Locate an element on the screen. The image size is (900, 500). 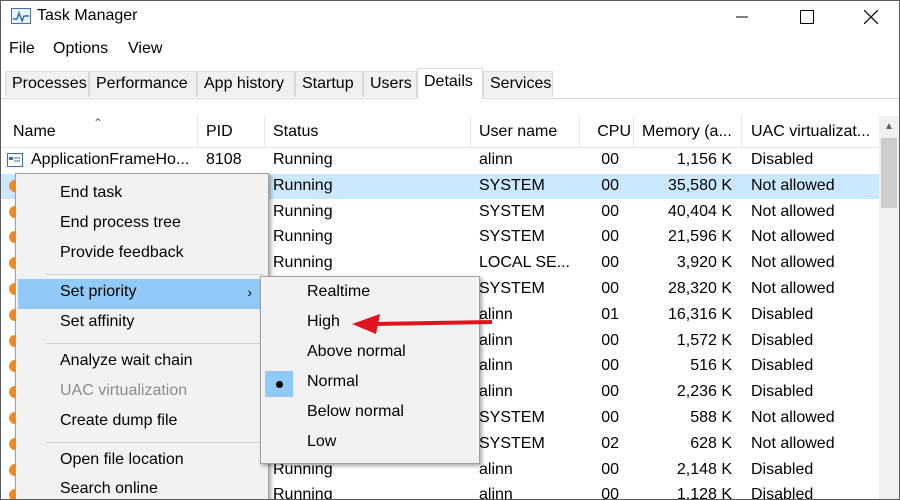
menu-item-create-dump-file: Create dump file is located at coordinates (142, 423).